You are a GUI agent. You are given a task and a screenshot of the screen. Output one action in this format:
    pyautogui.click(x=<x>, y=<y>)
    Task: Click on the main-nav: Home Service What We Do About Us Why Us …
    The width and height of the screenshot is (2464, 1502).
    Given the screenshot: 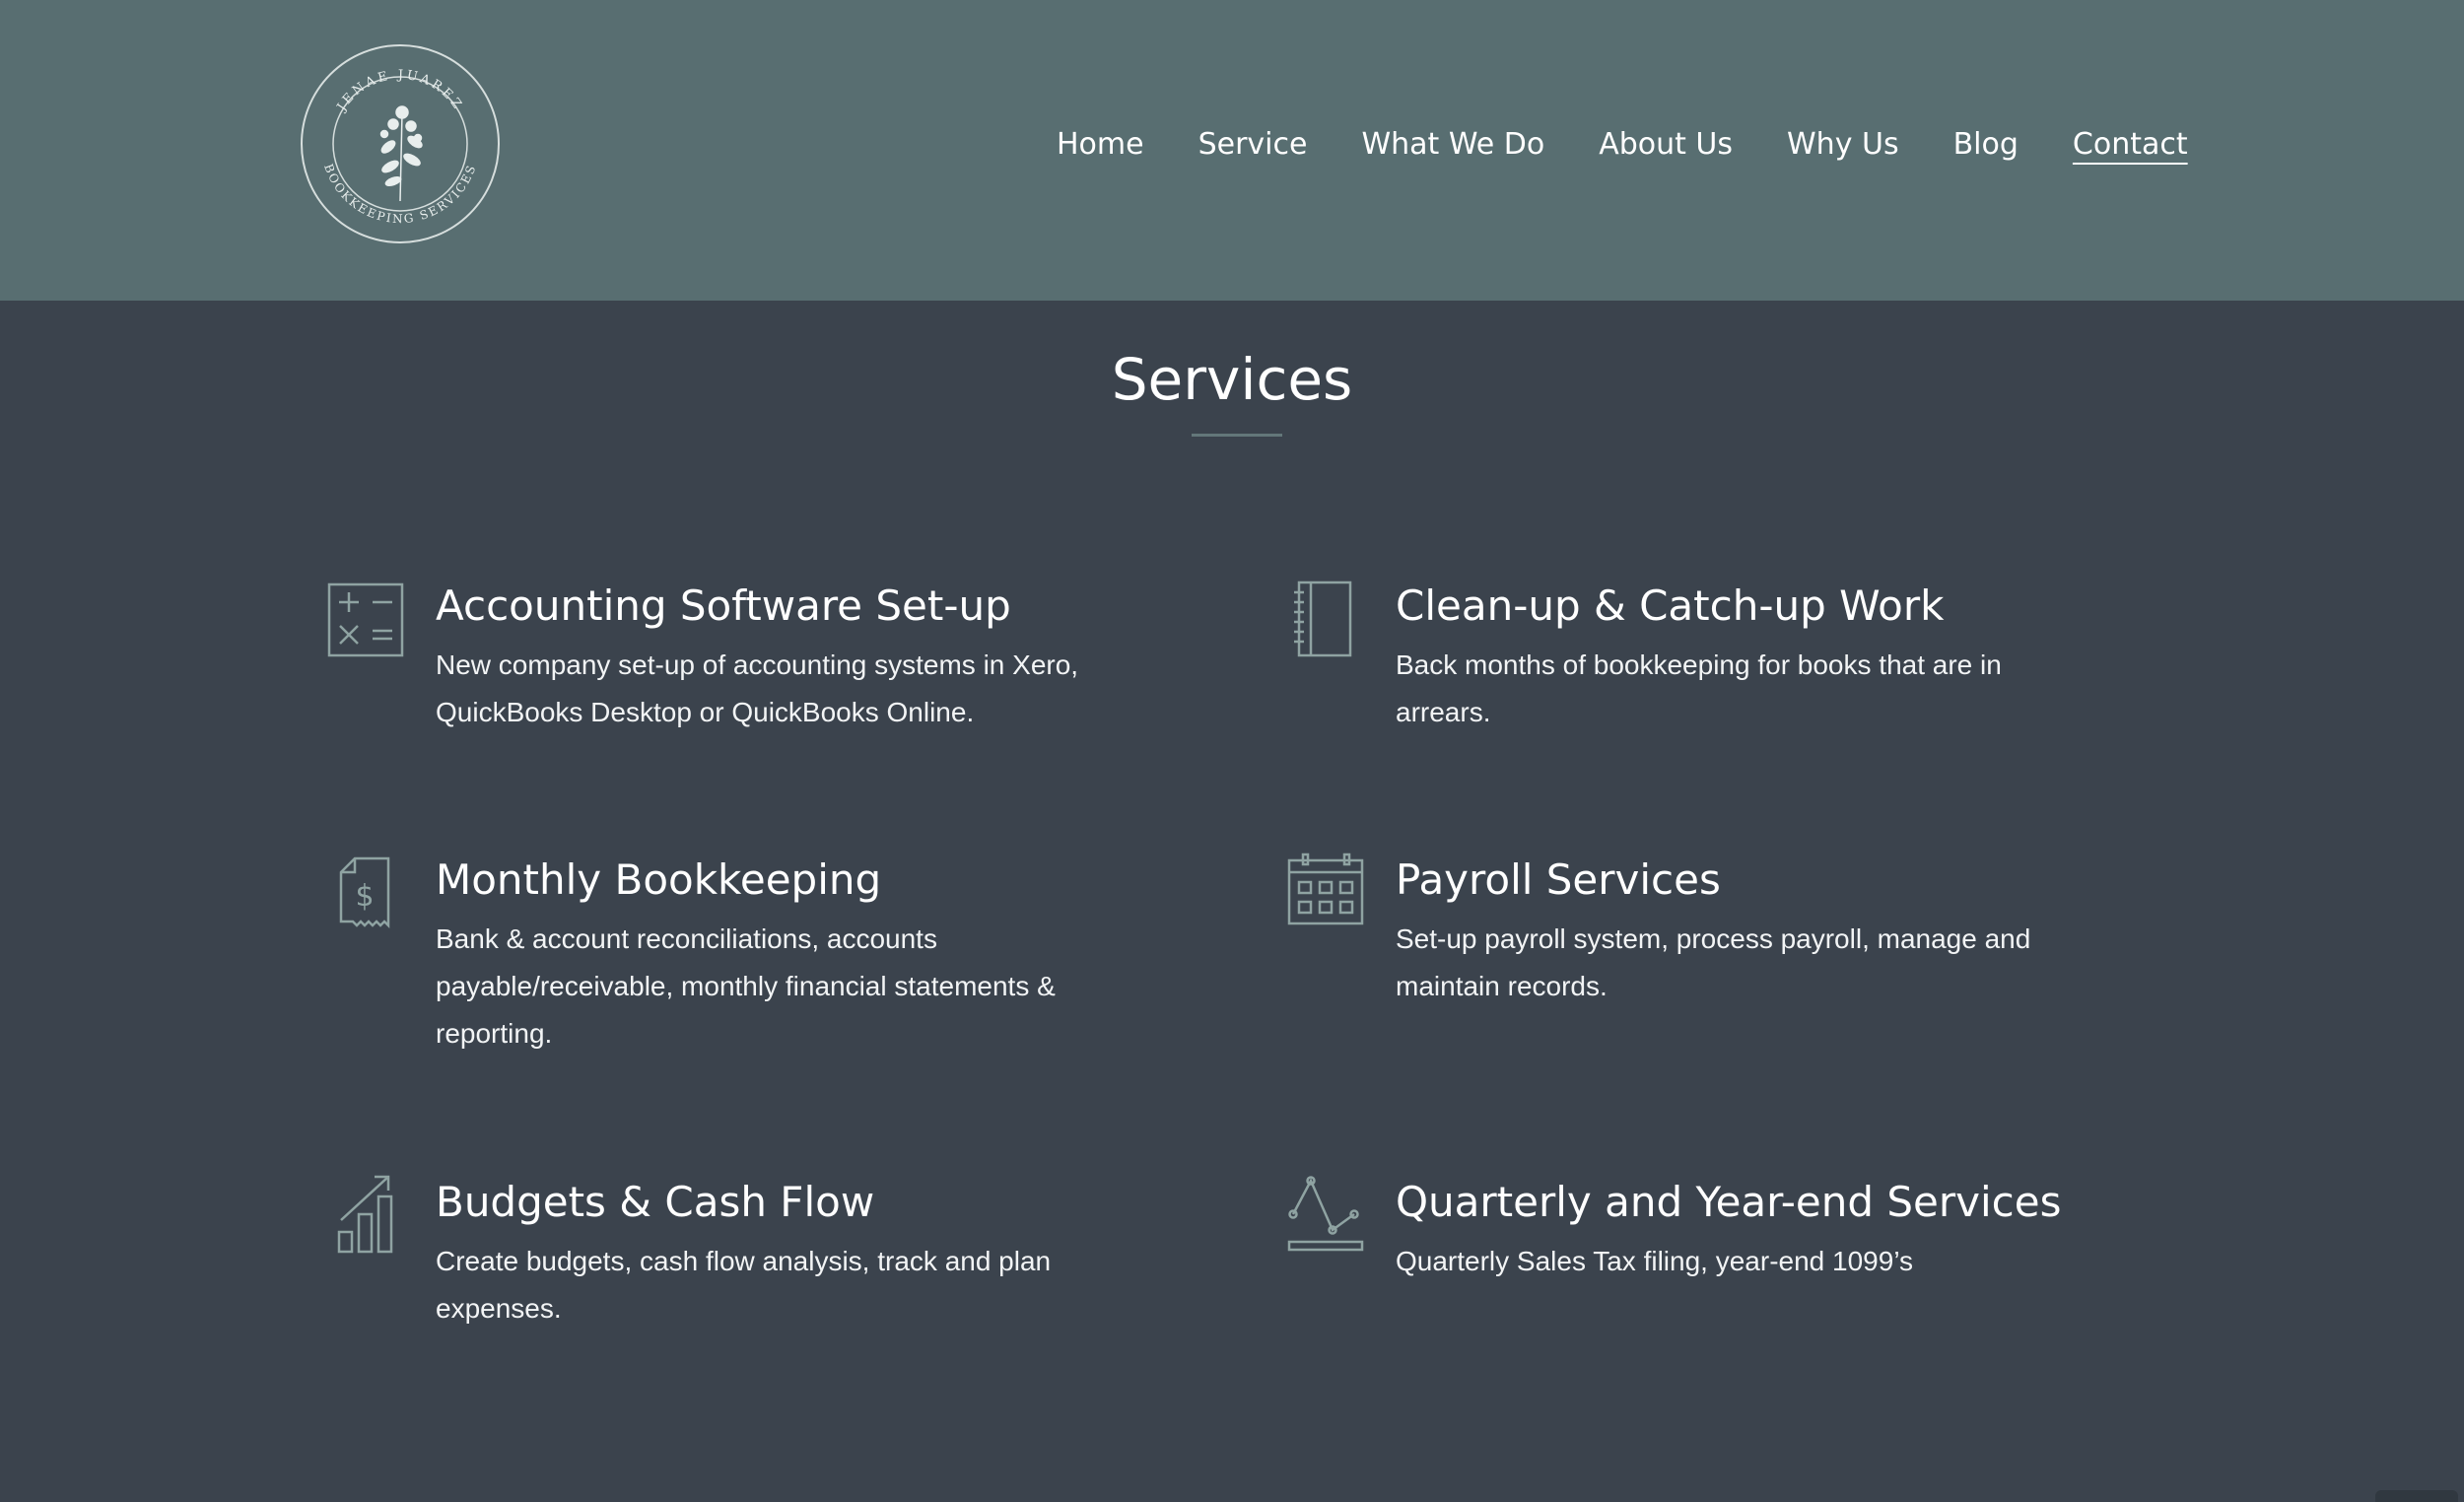 What is the action you would take?
    pyautogui.click(x=1622, y=145)
    